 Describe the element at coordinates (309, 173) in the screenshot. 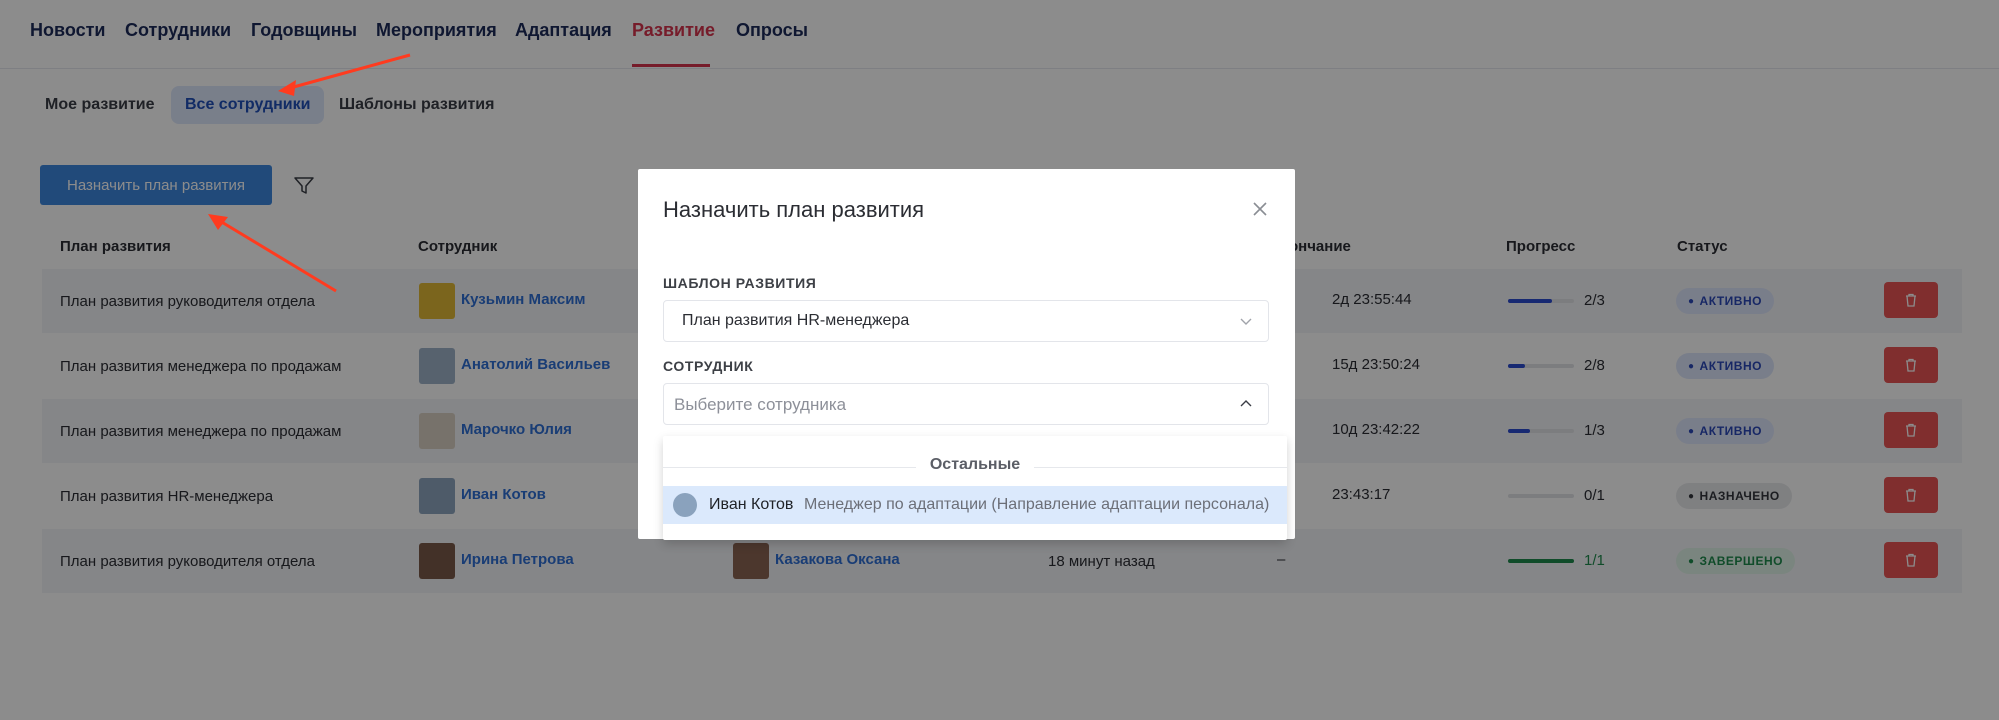

I see `annotation-arrows` at that location.